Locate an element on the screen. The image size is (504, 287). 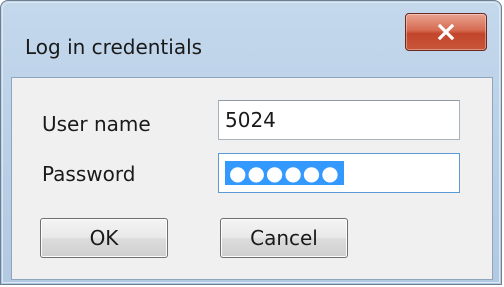
cancel-button: Cancel is located at coordinates (284, 238).